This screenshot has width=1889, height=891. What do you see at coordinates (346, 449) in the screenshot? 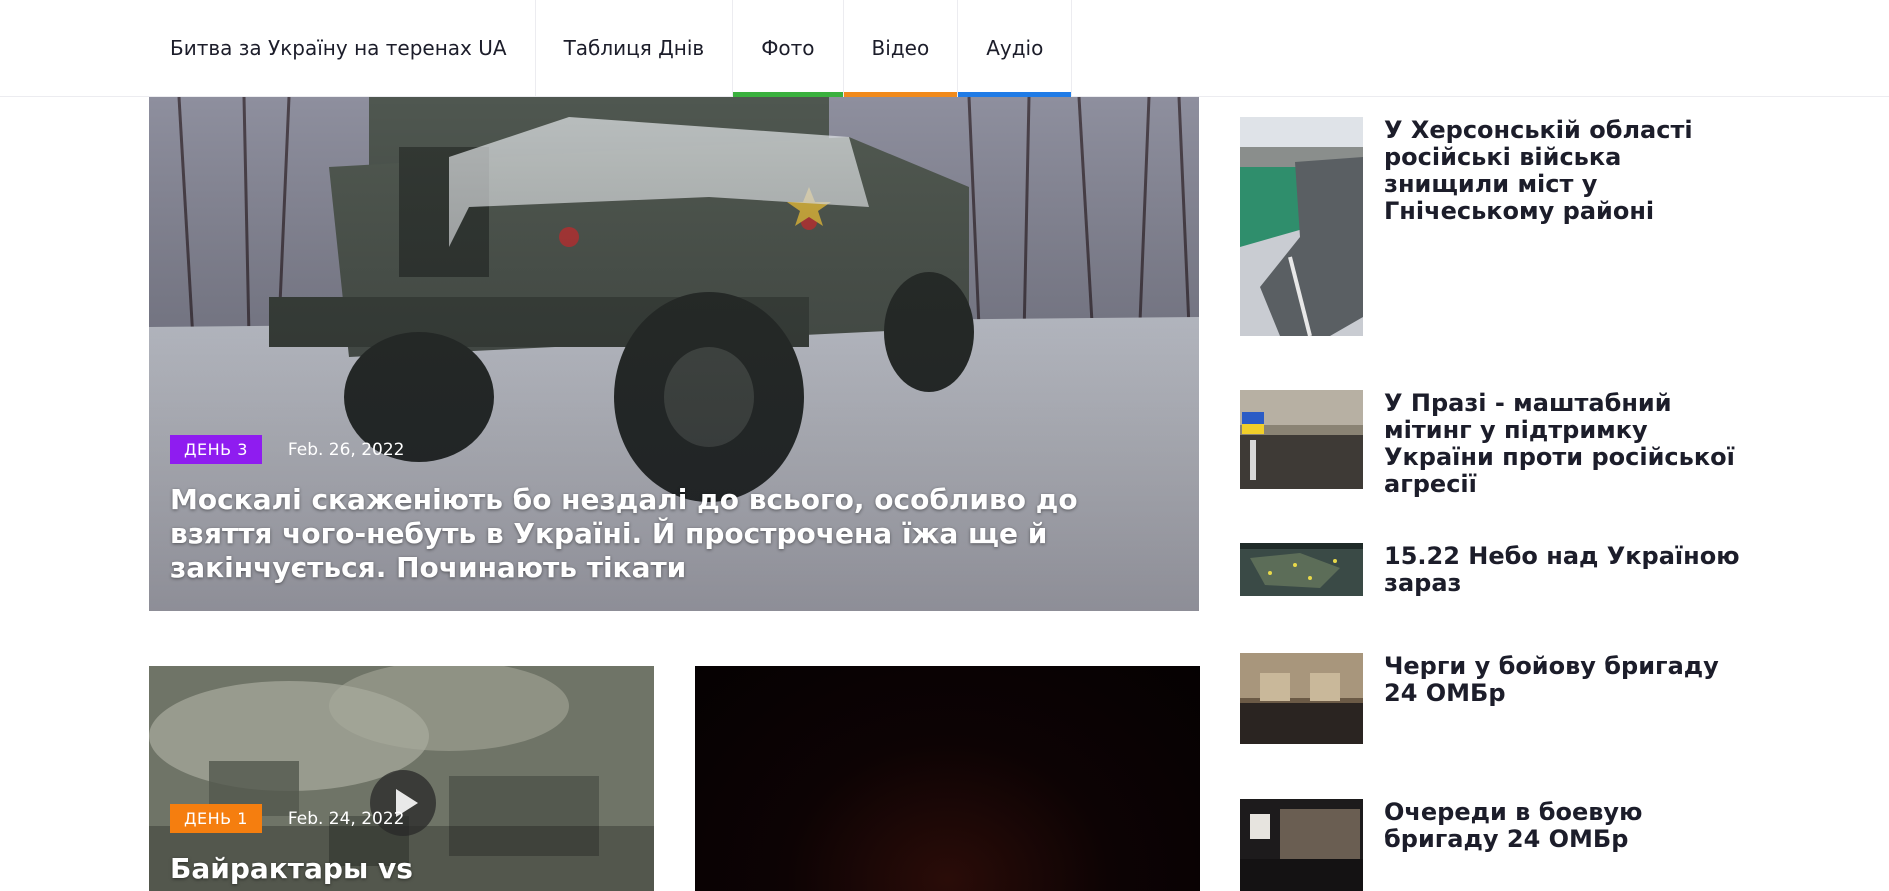
I see `publish-date: Feb. 26, 2022` at bounding box center [346, 449].